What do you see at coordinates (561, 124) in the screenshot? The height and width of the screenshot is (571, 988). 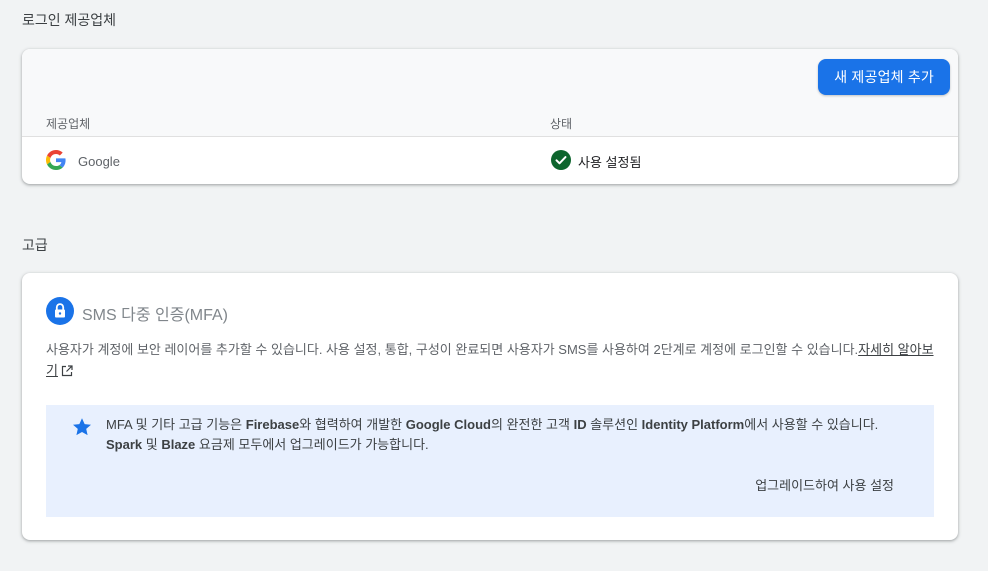 I see `column-header-status: 상태` at bounding box center [561, 124].